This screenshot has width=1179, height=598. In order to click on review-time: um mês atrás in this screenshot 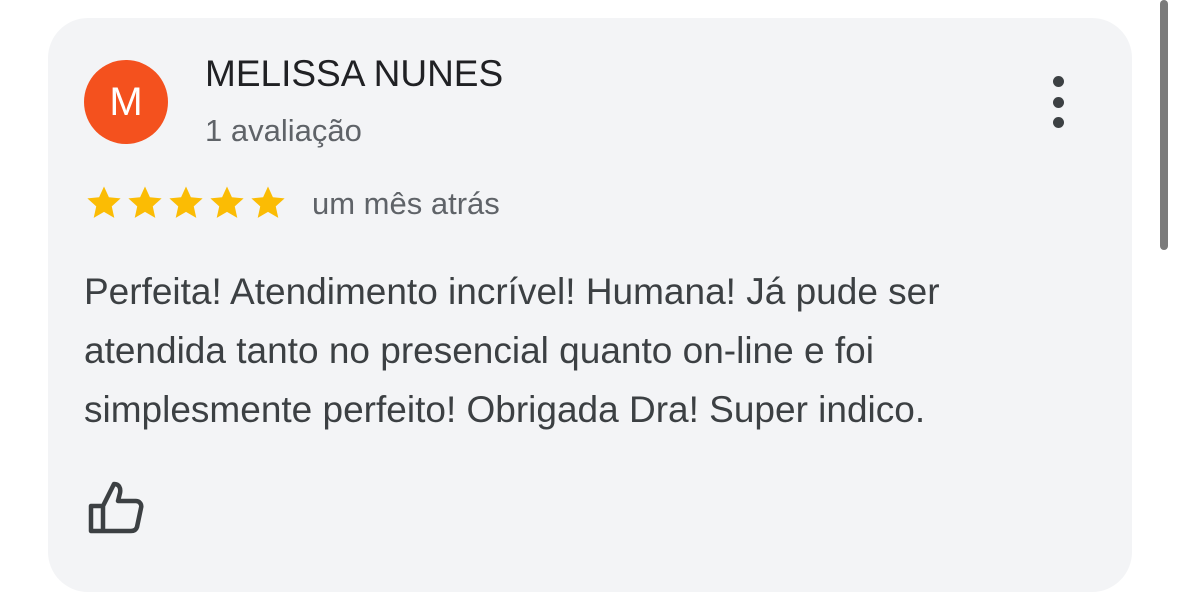, I will do `click(406, 203)`.